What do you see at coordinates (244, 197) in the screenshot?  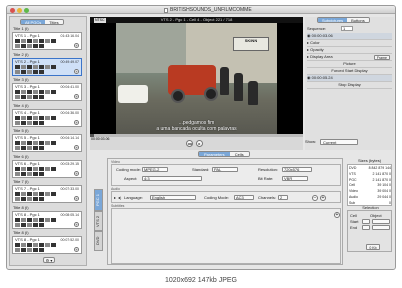 I see `audio-coding-mode-select: AC3` at bounding box center [244, 197].